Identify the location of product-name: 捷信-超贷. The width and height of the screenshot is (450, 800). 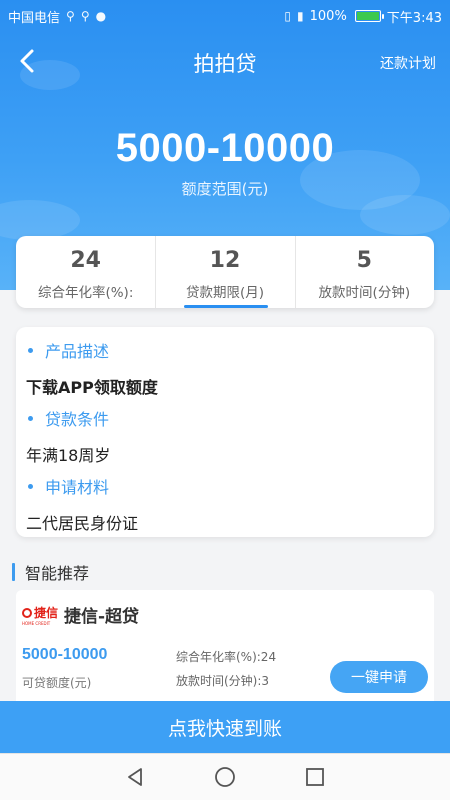
(102, 617).